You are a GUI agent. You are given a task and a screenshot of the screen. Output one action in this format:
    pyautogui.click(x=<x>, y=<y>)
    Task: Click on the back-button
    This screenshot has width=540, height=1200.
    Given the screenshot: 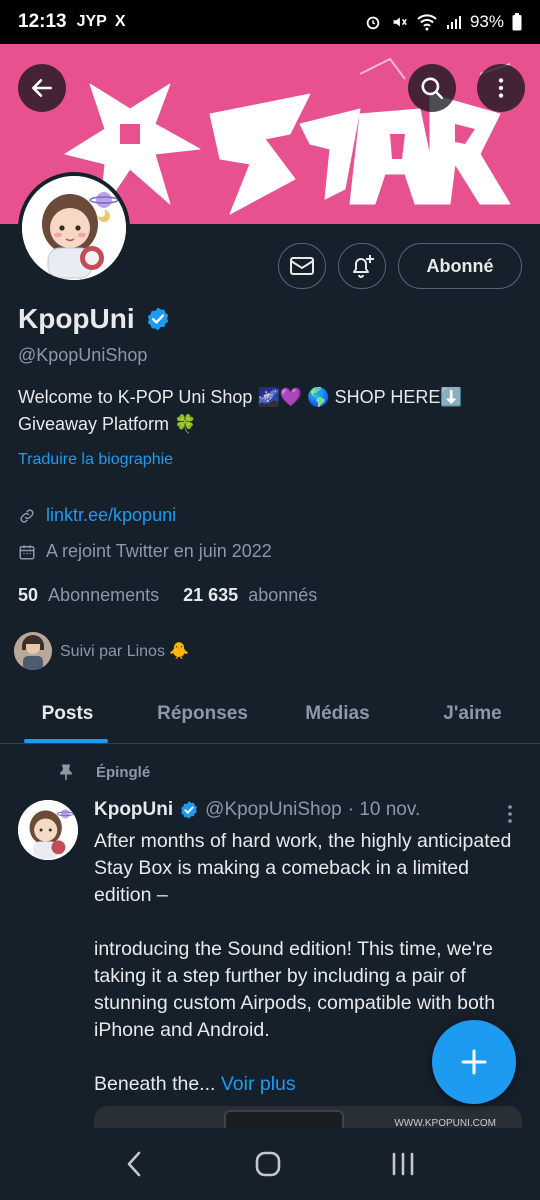 What is the action you would take?
    pyautogui.click(x=42, y=88)
    